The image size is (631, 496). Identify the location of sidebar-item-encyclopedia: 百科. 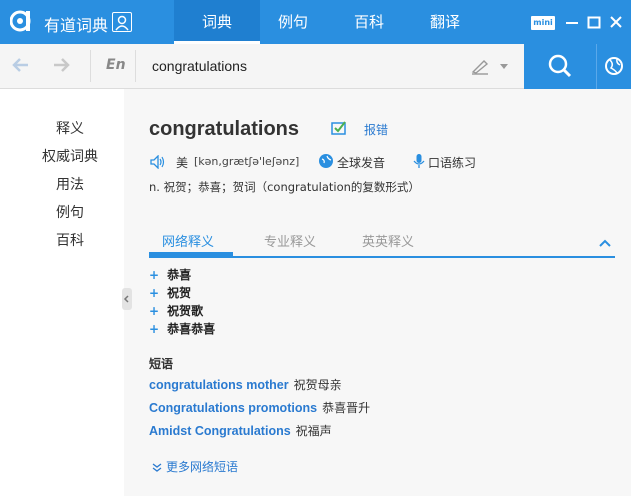
(70, 240).